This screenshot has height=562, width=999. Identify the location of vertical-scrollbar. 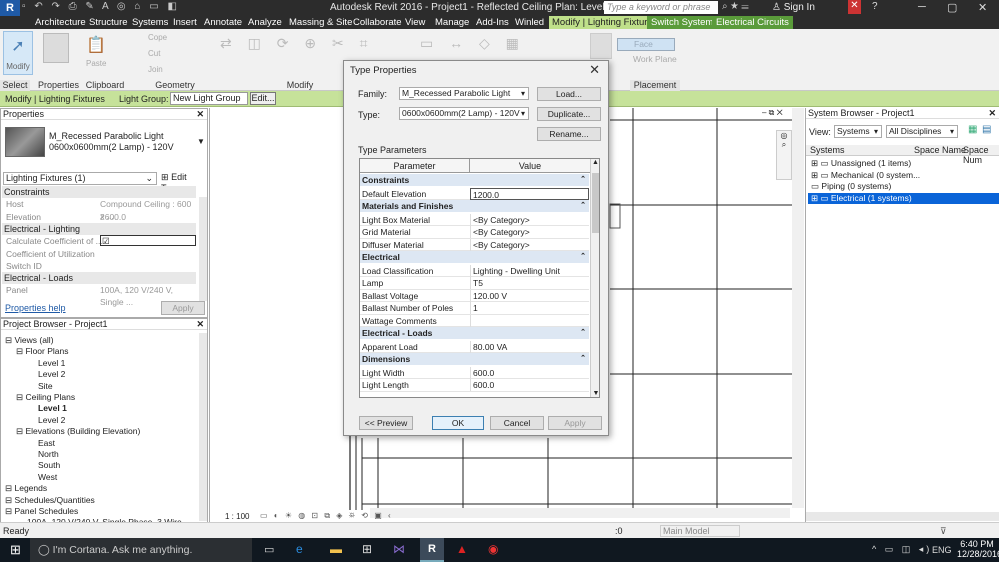
(798, 308).